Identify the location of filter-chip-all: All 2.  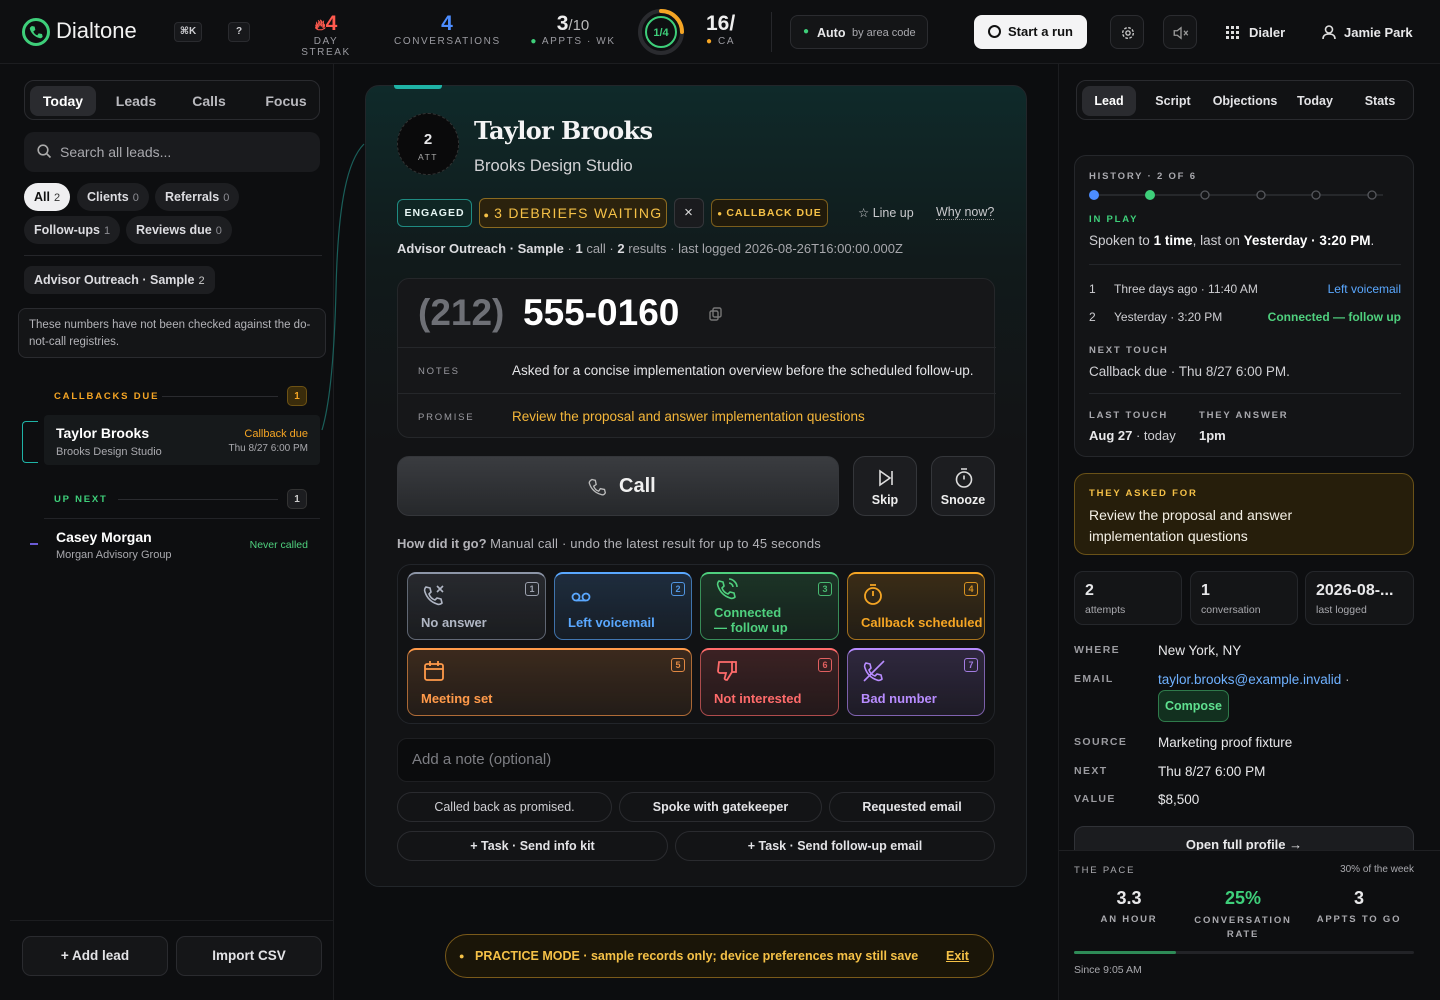
(47, 197).